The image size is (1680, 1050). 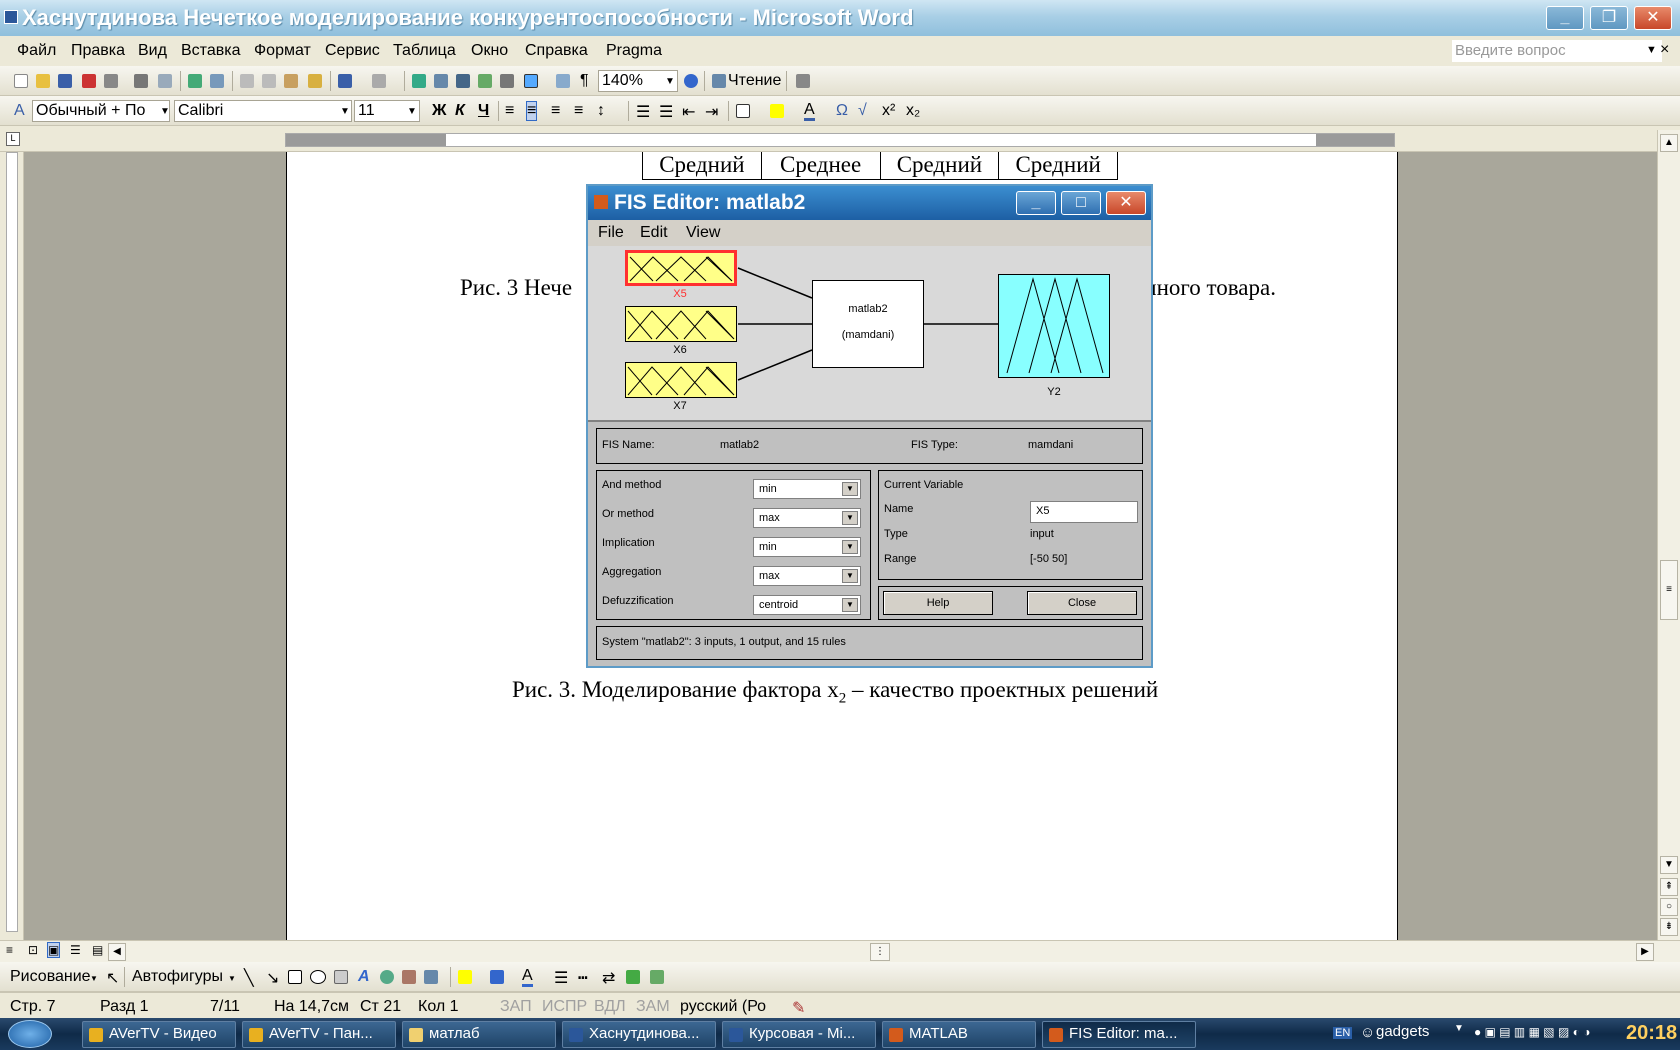 I want to click on tab-order-icon, so click(x=803, y=81).